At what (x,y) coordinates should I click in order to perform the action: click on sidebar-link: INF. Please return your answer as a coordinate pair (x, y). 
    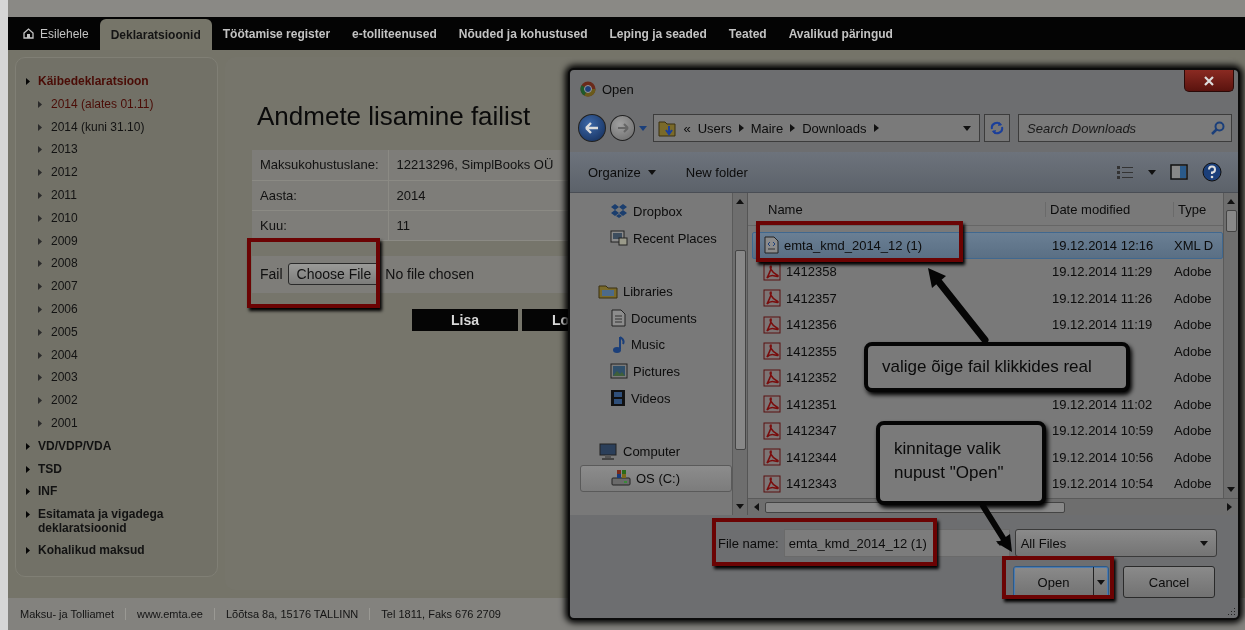
    Looking at the image, I should click on (48, 491).